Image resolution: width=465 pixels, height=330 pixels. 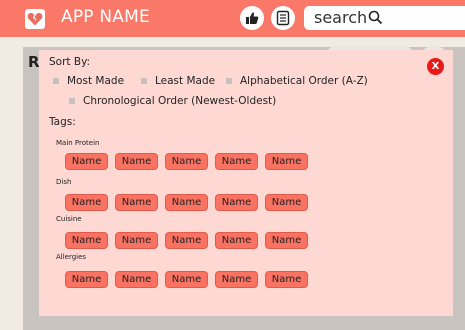 I want to click on tag-row-main-protein: Name Name Name Name Name, so click(x=186, y=161).